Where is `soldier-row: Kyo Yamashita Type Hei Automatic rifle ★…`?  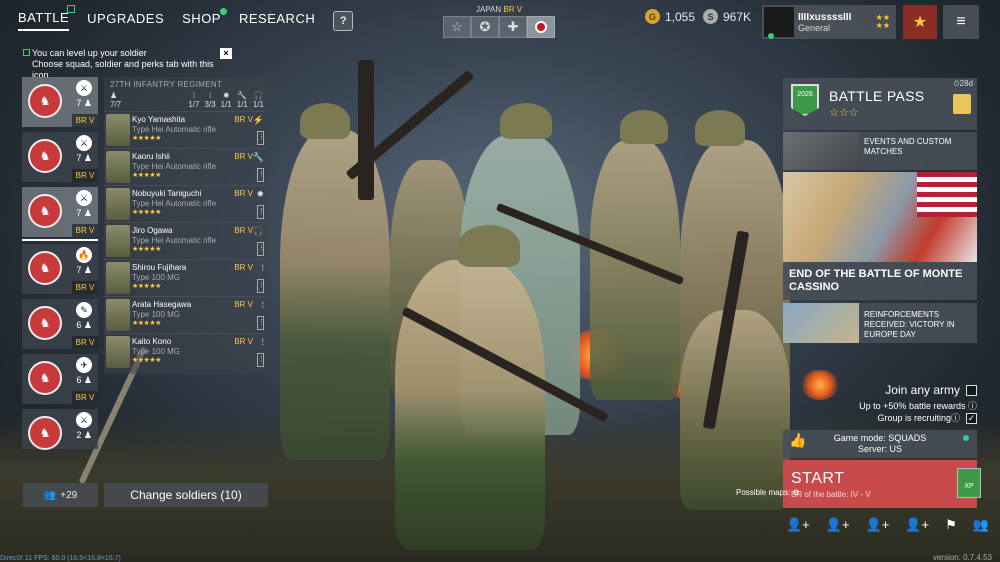
soldier-row: Kyo Yamashita Type Hei Automatic rifle ★… is located at coordinates (186, 129).